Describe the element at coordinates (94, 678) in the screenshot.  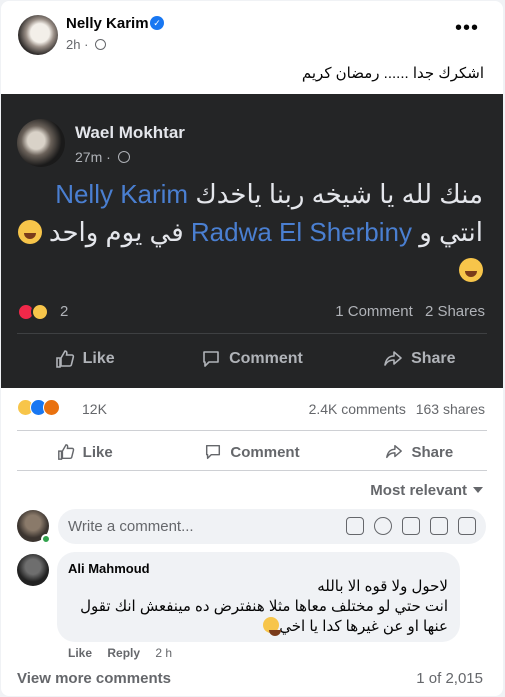
I see `view-more-comments-link: View more comments` at that location.